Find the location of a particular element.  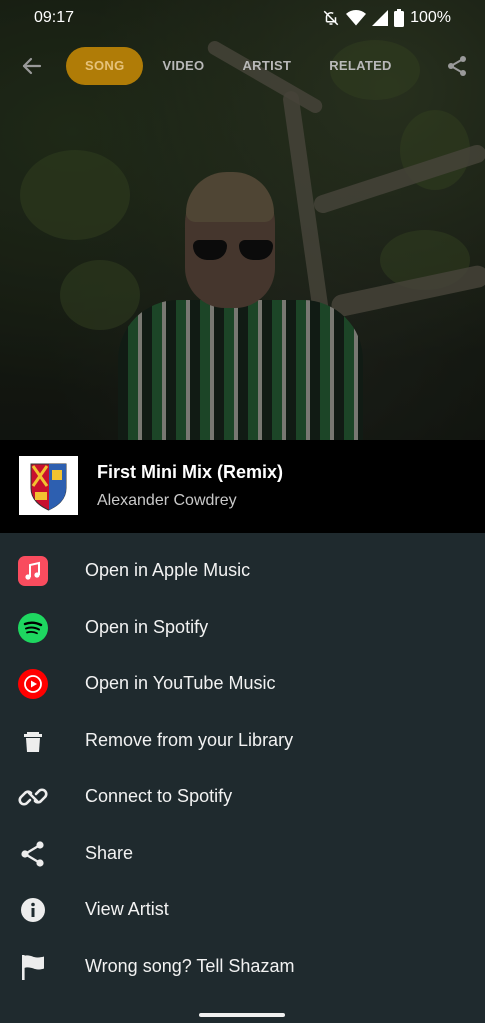

arrow-back-icon is located at coordinates (32, 66).